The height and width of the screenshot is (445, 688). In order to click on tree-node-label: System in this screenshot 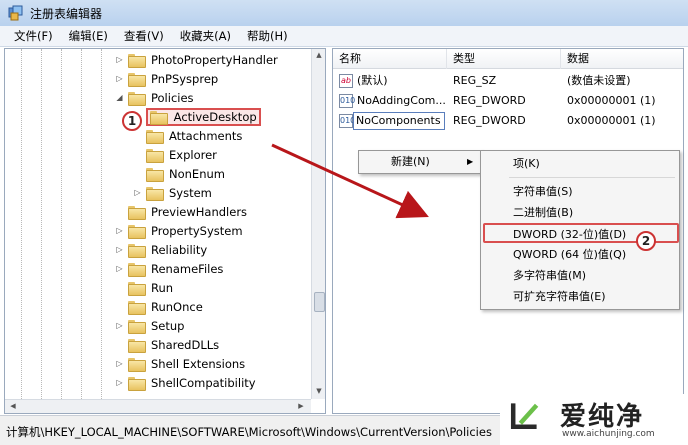, I will do `click(190, 192)`.